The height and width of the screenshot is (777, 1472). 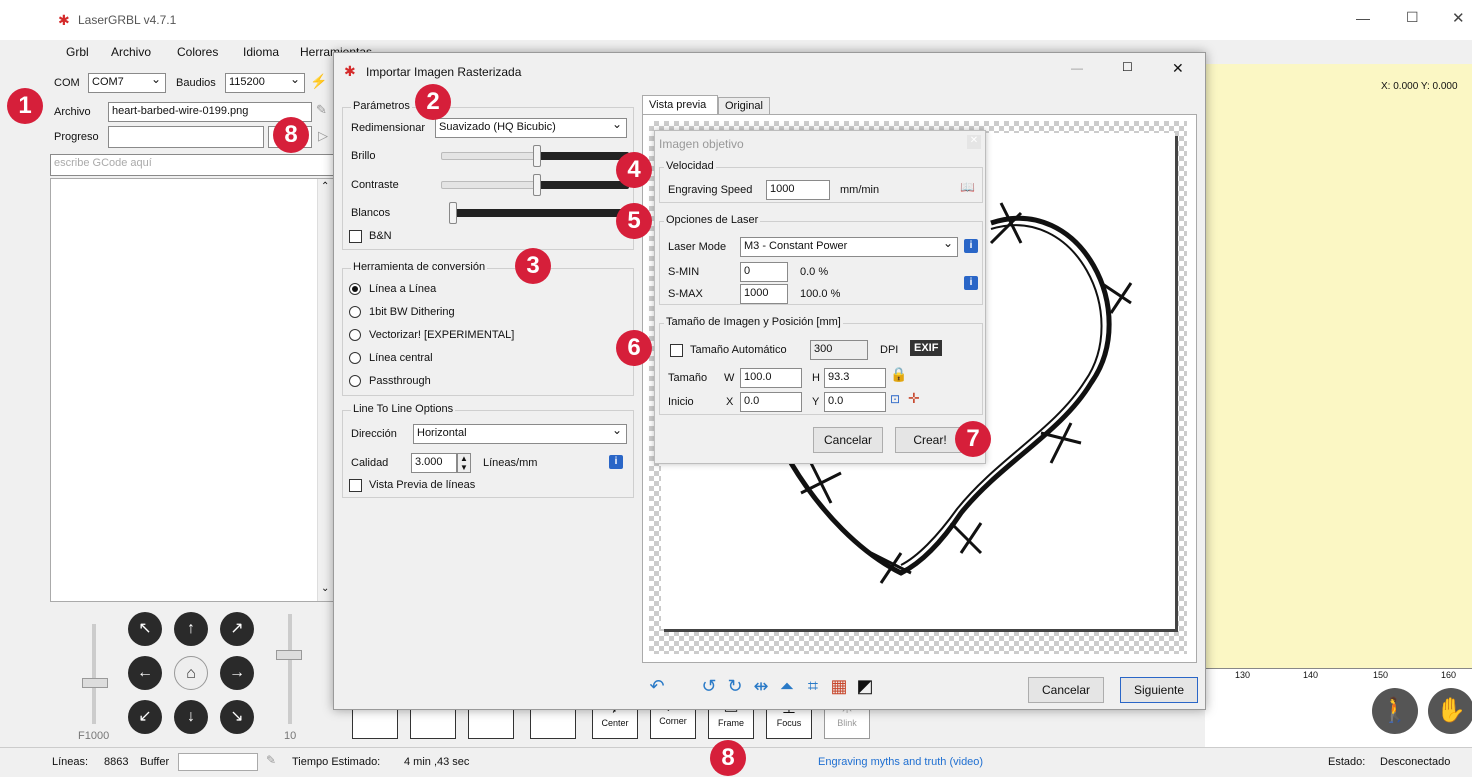 I want to click on run-icon: ▷, so click(x=323, y=136).